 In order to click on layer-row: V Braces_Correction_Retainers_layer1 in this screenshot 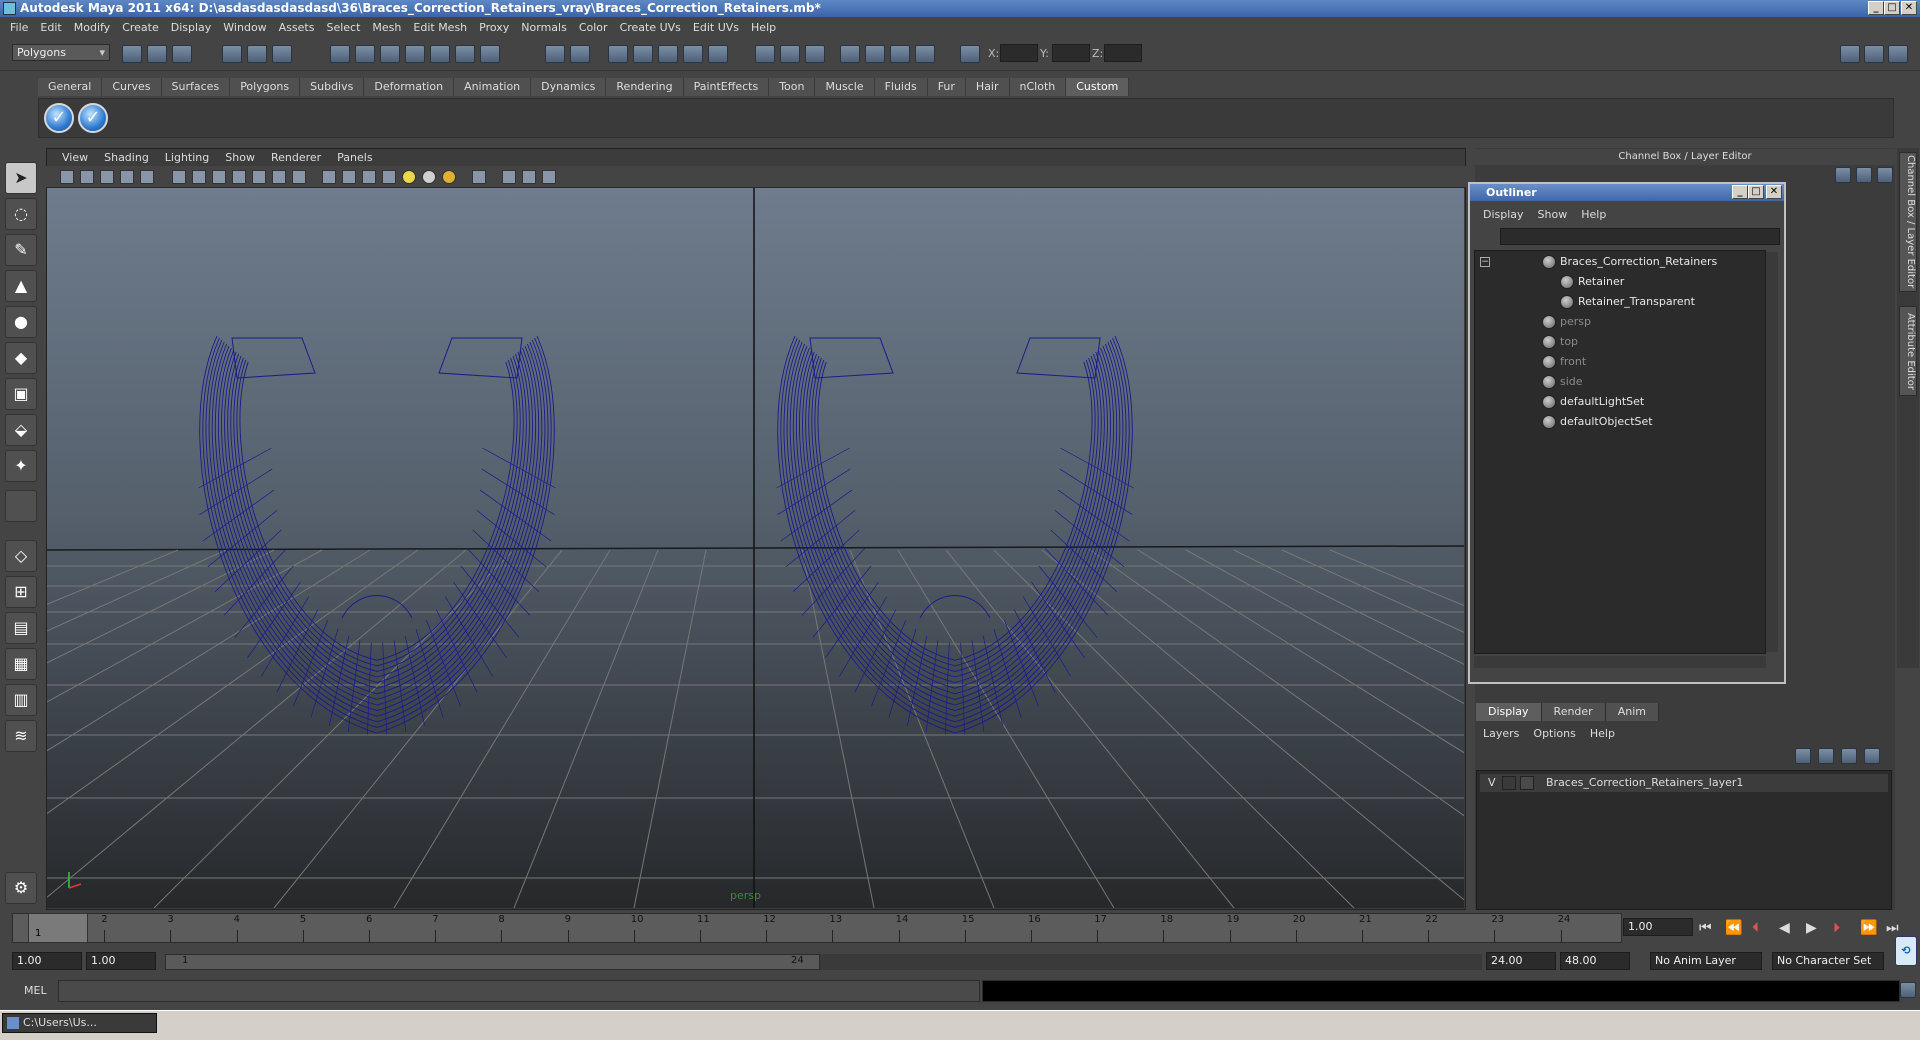, I will do `click(1684, 783)`.